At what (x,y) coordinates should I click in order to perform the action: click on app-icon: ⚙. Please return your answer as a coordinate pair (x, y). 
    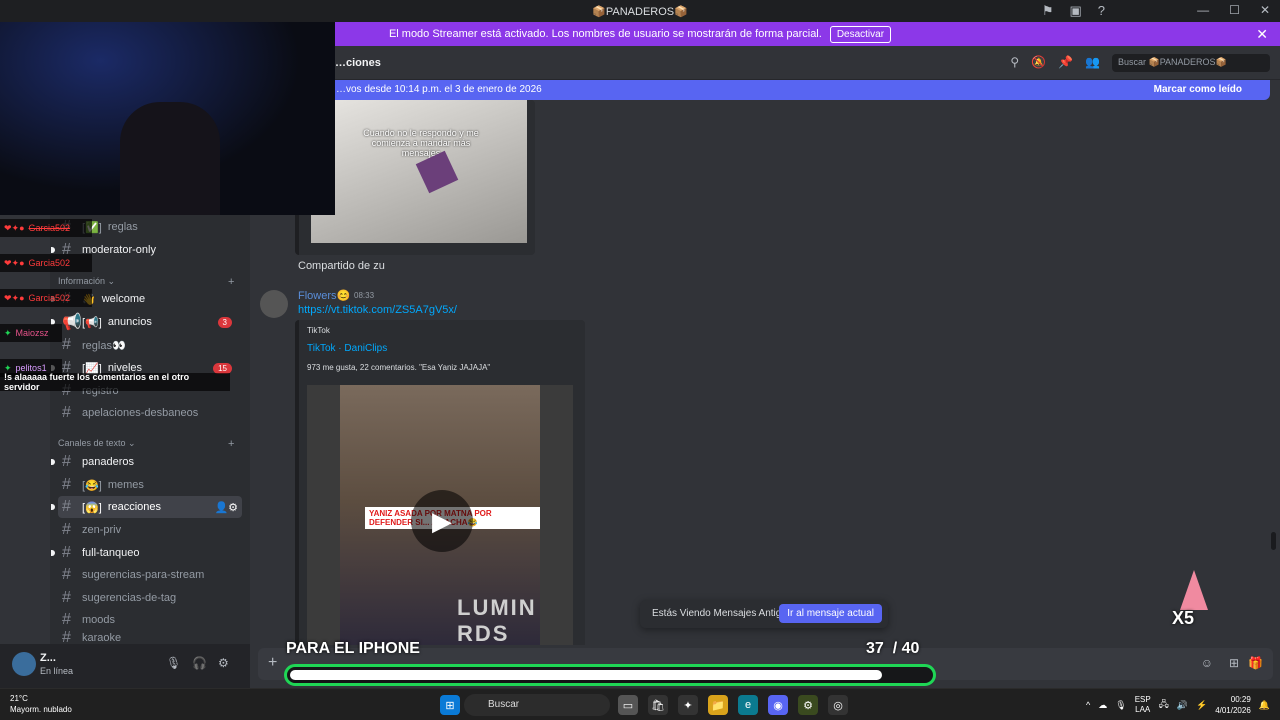
    Looking at the image, I should click on (808, 705).